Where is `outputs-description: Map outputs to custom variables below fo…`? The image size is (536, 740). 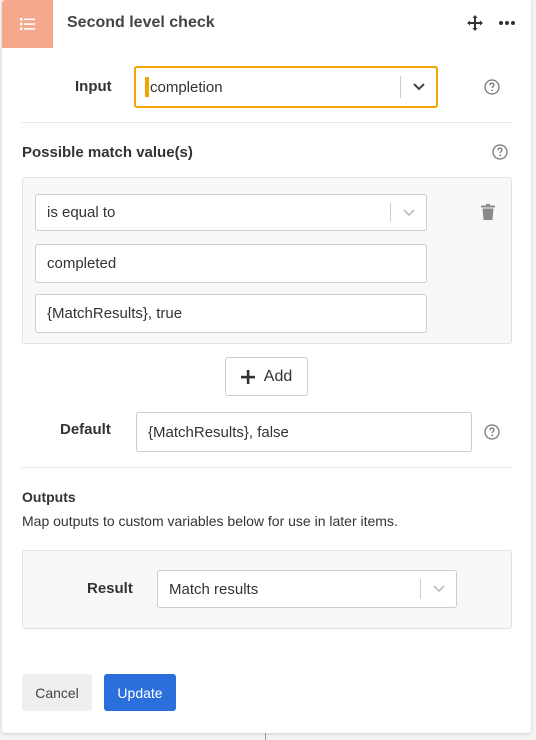
outputs-description: Map outputs to custom variables below fo… is located at coordinates (210, 521).